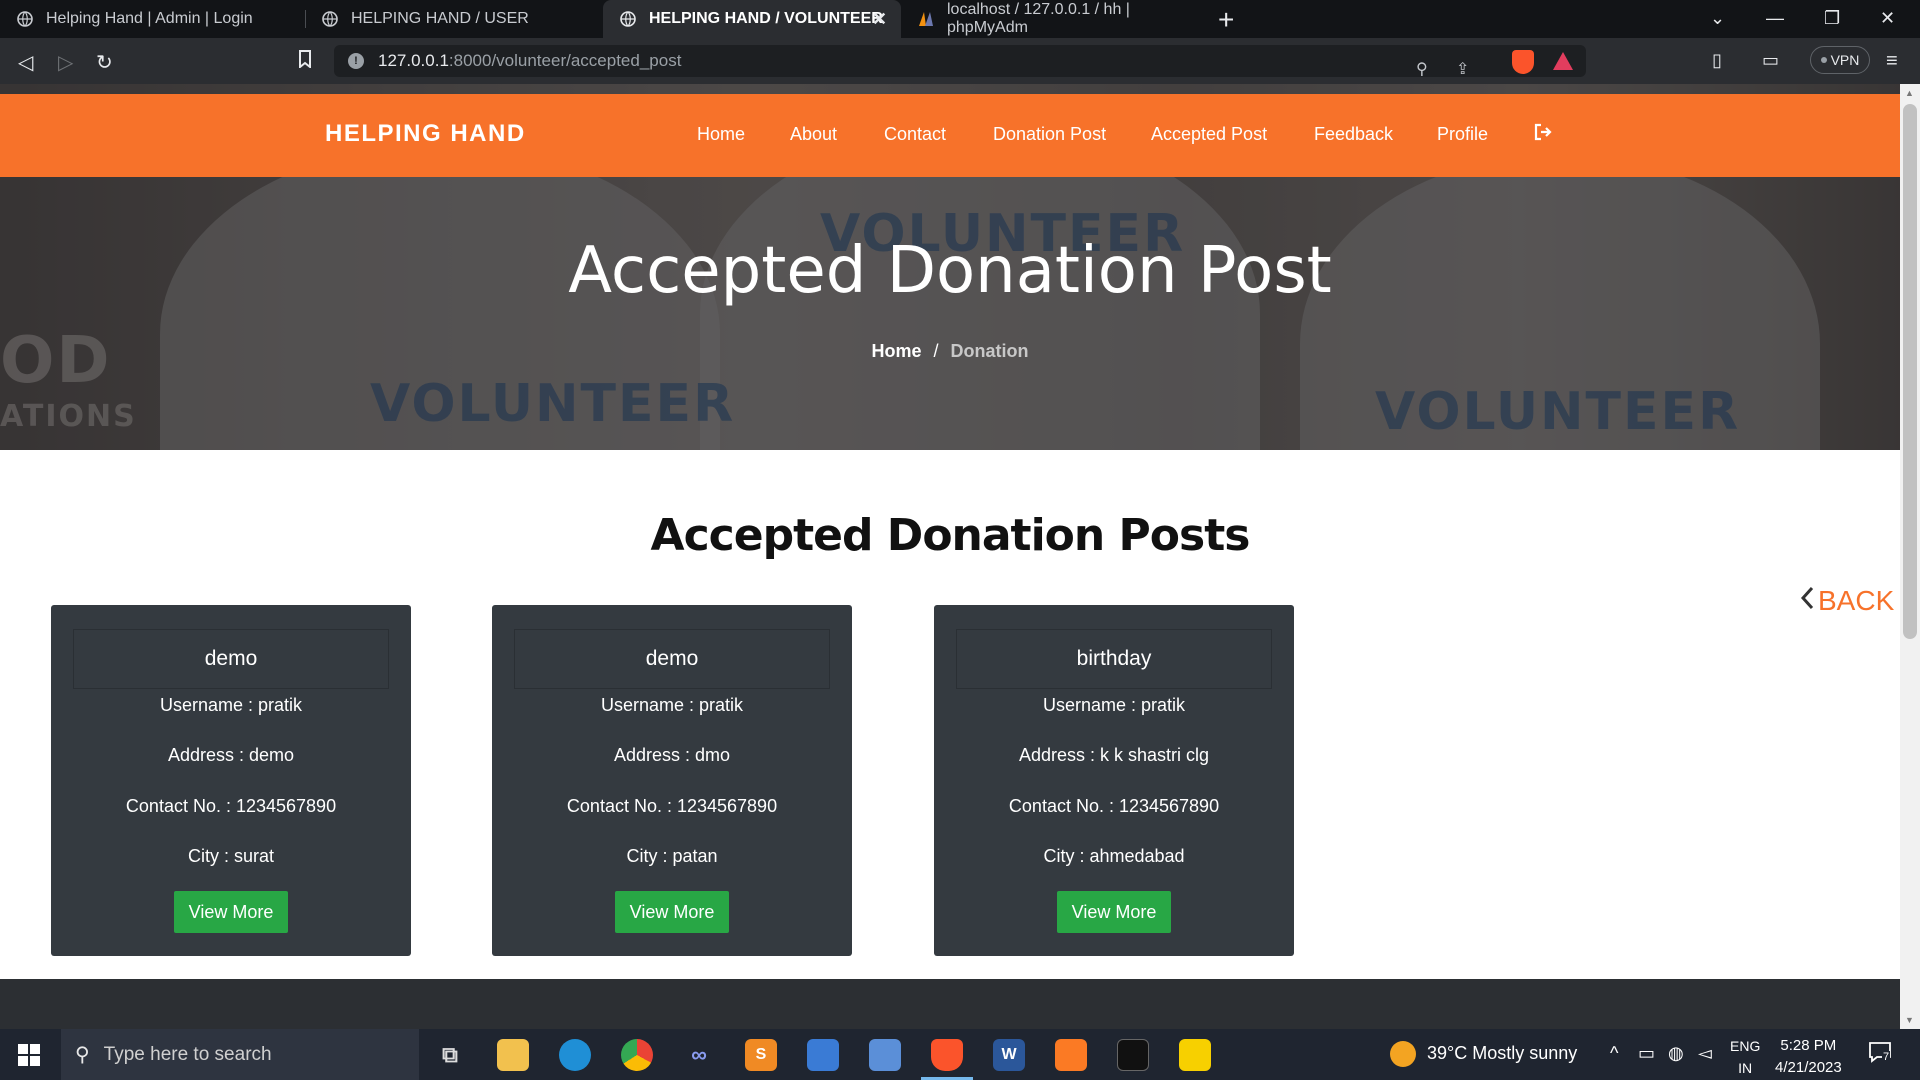 The height and width of the screenshot is (1080, 1920). I want to click on chrome-icon, so click(637, 1055).